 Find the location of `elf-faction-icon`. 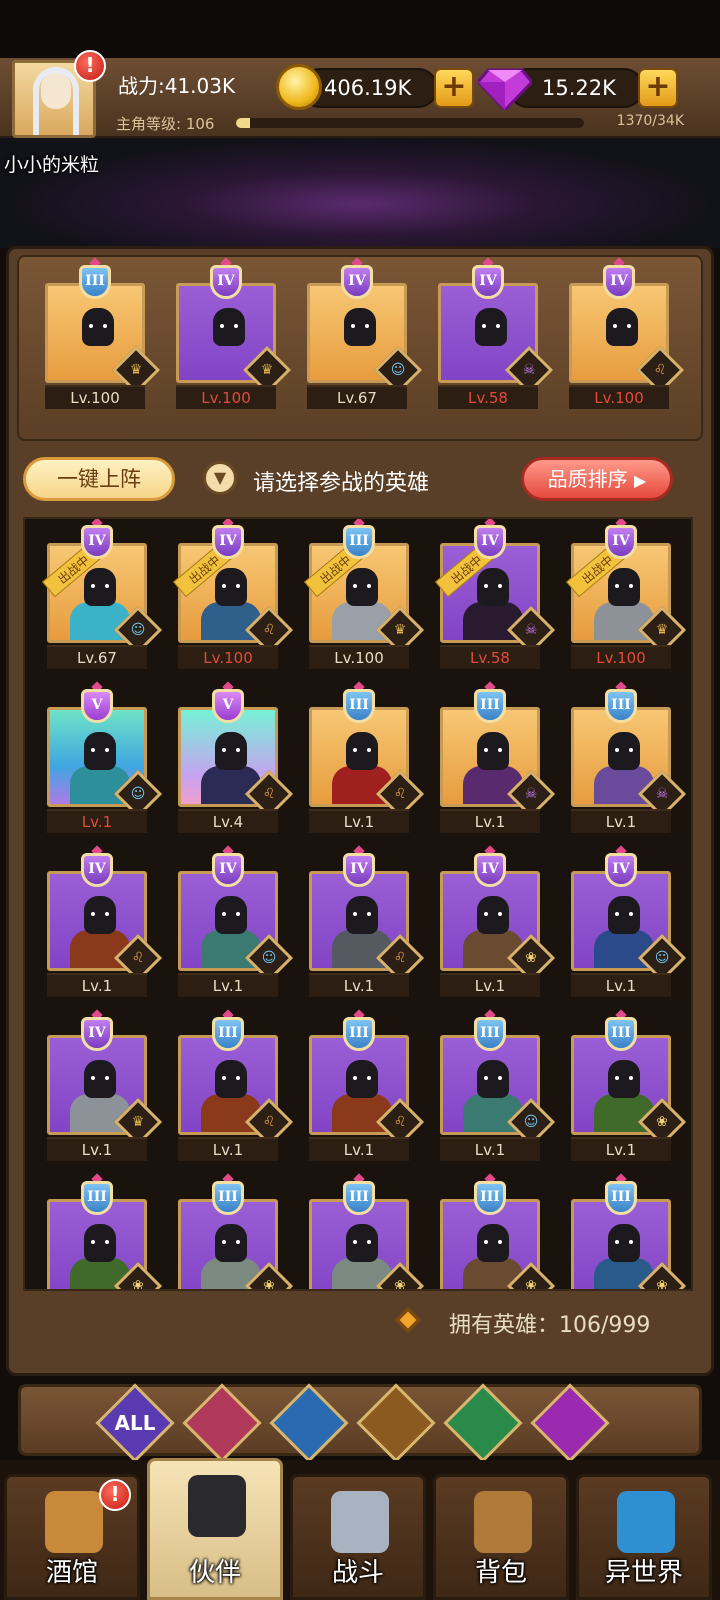

elf-faction-icon is located at coordinates (309, 1423).